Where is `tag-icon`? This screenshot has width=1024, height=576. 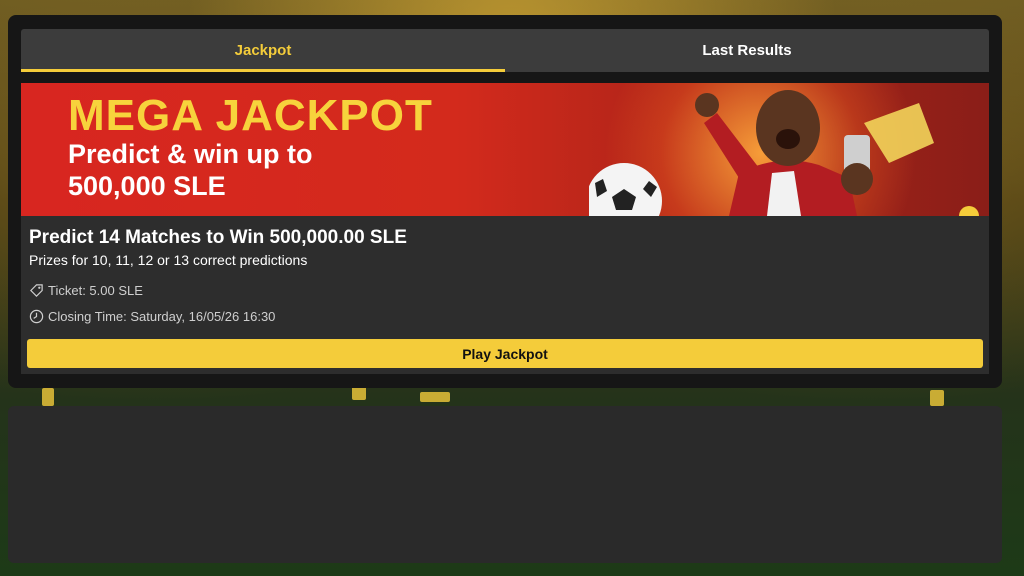
tag-icon is located at coordinates (36, 290).